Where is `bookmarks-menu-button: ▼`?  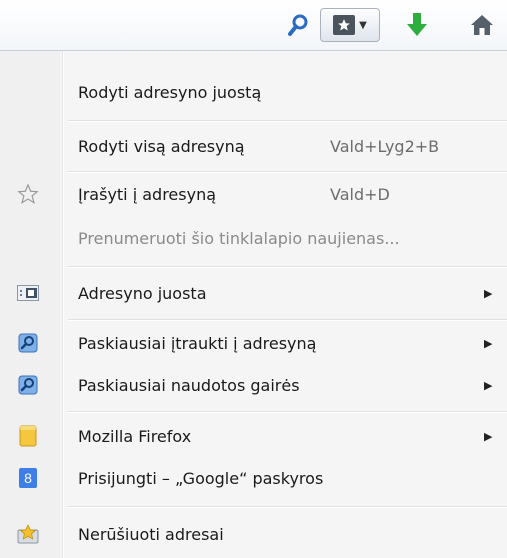
bookmarks-menu-button: ▼ is located at coordinates (350, 25).